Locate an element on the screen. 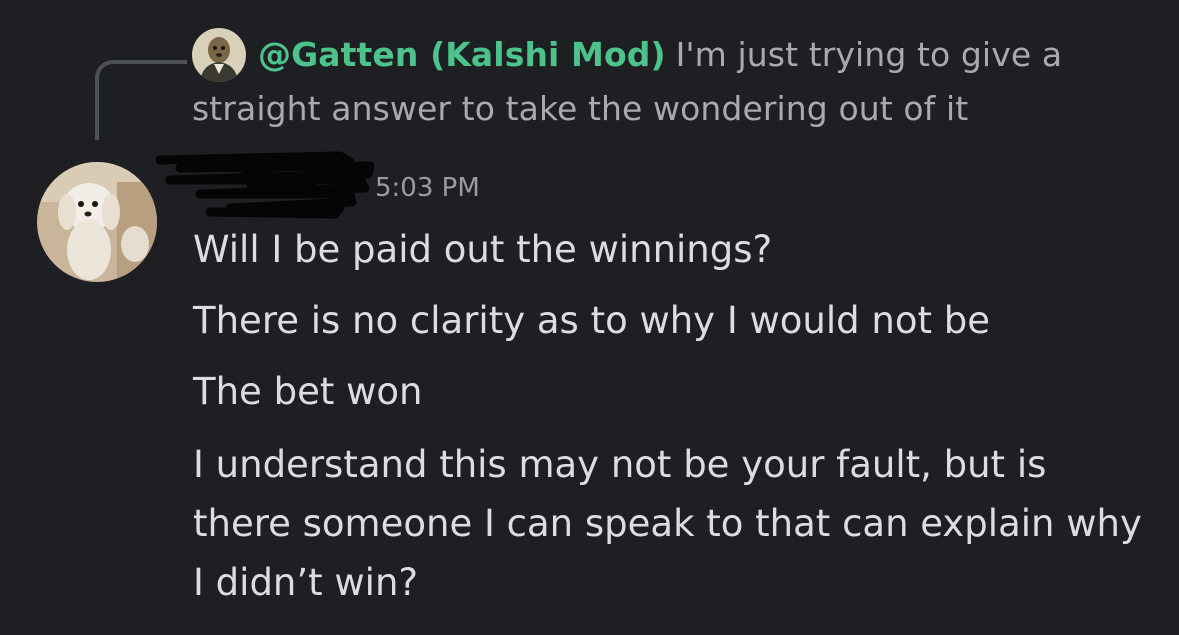  reply-connector-line is located at coordinates (141, 100).